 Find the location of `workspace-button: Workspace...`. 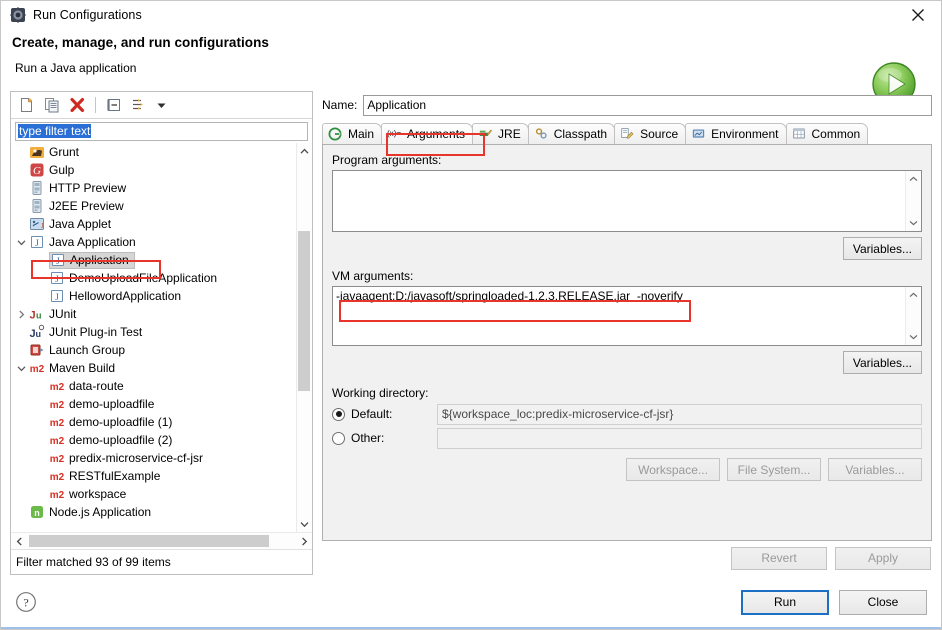

workspace-button: Workspace... is located at coordinates (673, 469).